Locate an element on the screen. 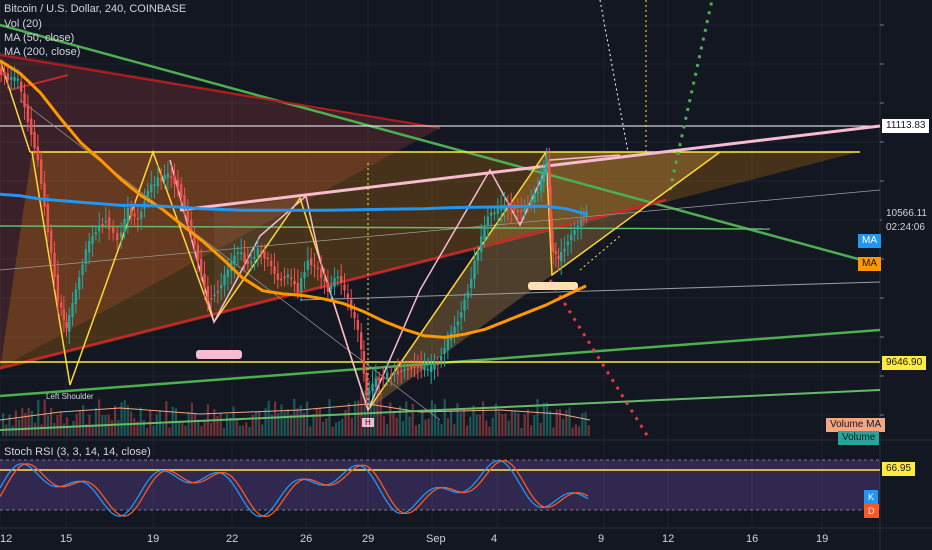  time-axis-label: 9 is located at coordinates (601, 539).